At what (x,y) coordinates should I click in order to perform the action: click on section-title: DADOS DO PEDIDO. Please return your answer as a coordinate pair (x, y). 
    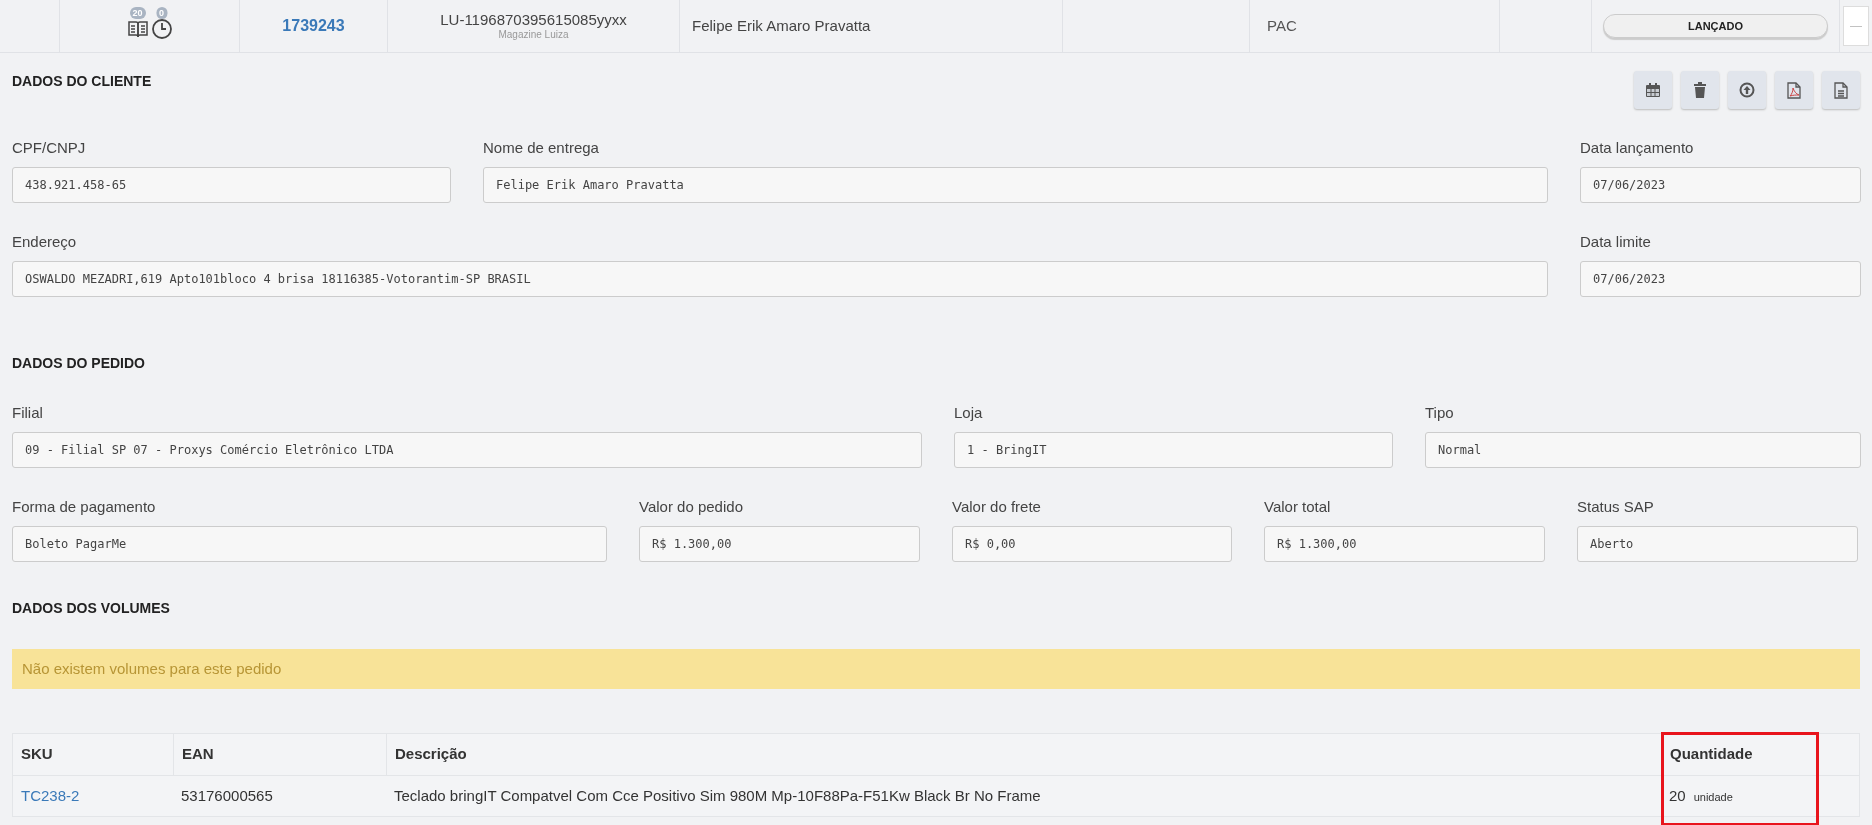
    Looking at the image, I should click on (79, 363).